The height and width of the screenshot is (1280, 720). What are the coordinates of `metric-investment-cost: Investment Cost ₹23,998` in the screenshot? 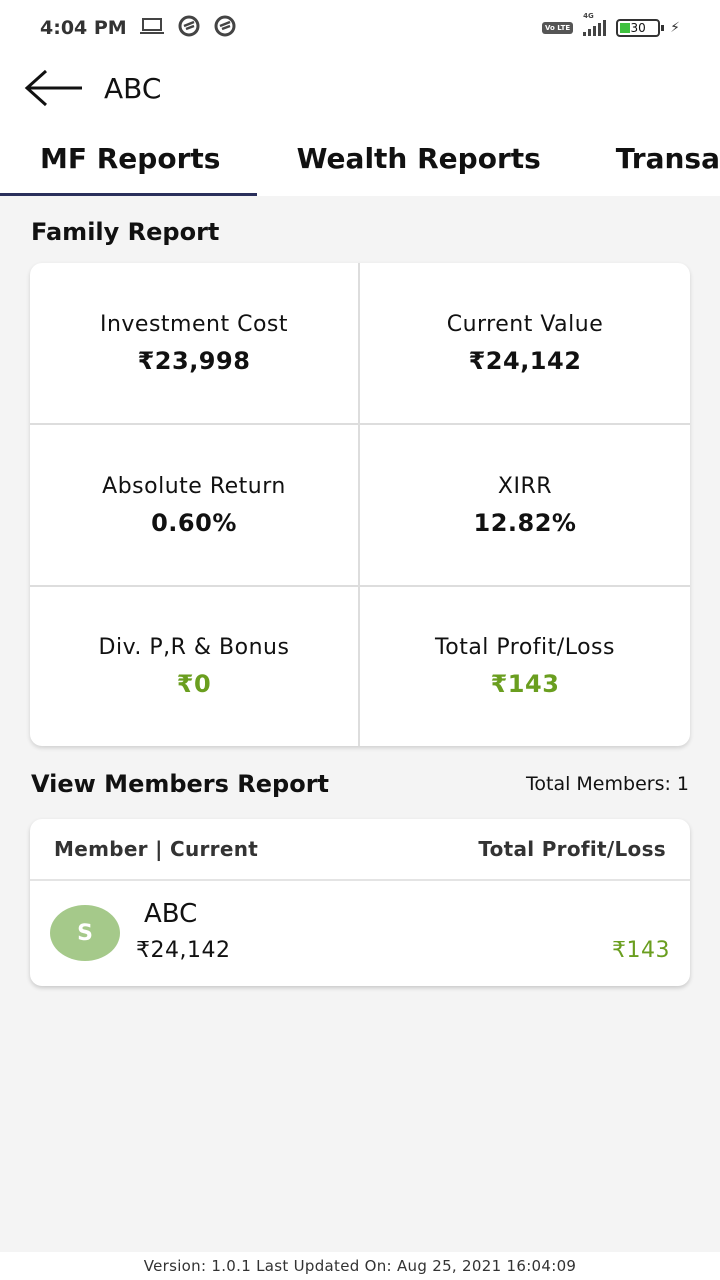 It's located at (195, 344).